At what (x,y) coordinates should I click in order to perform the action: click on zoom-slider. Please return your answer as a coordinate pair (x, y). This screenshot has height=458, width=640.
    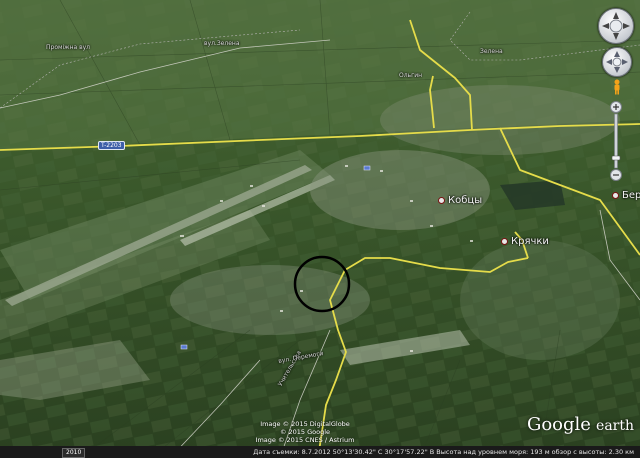
    Looking at the image, I should click on (616, 141).